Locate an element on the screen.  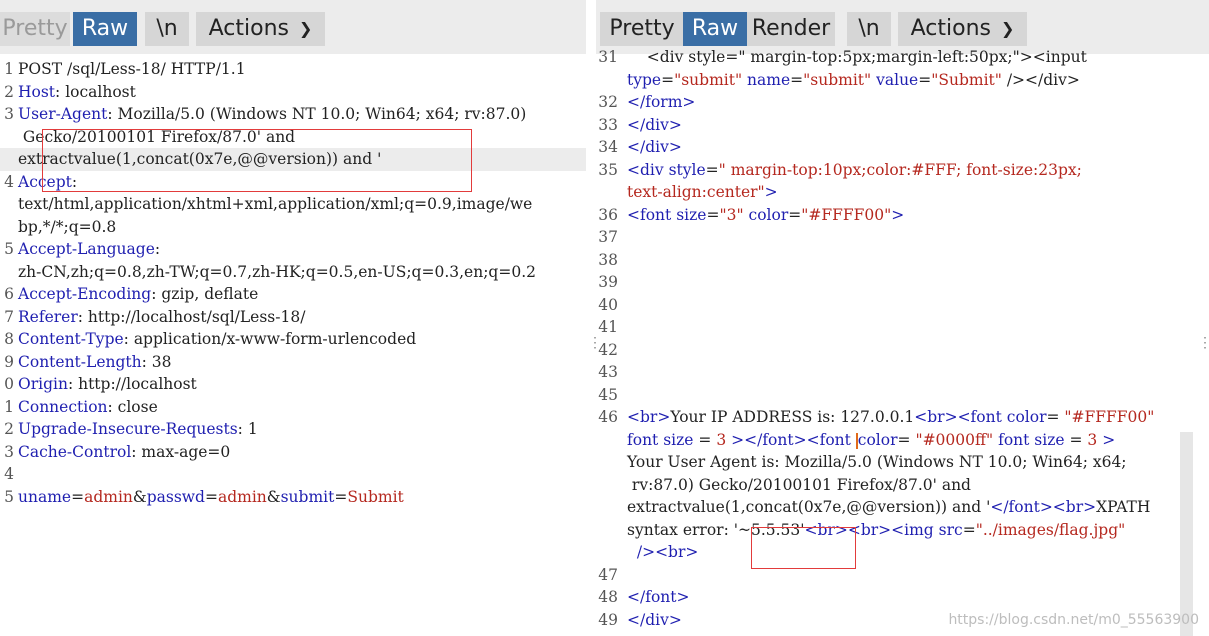
line-number: 47 is located at coordinates (608, 574).